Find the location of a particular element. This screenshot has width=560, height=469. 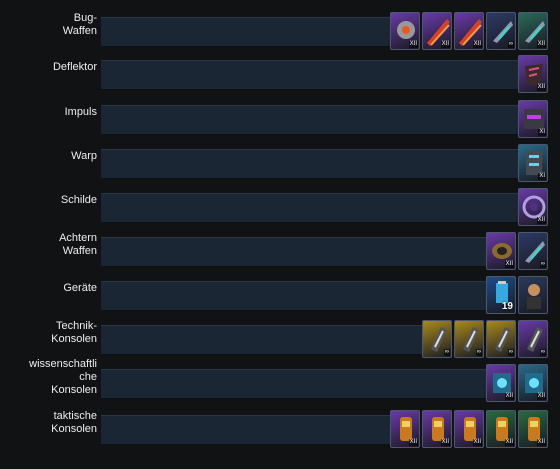

slot-row: Bug- Waffen XII XII XII ∞ XII is located at coordinates (280, 34).